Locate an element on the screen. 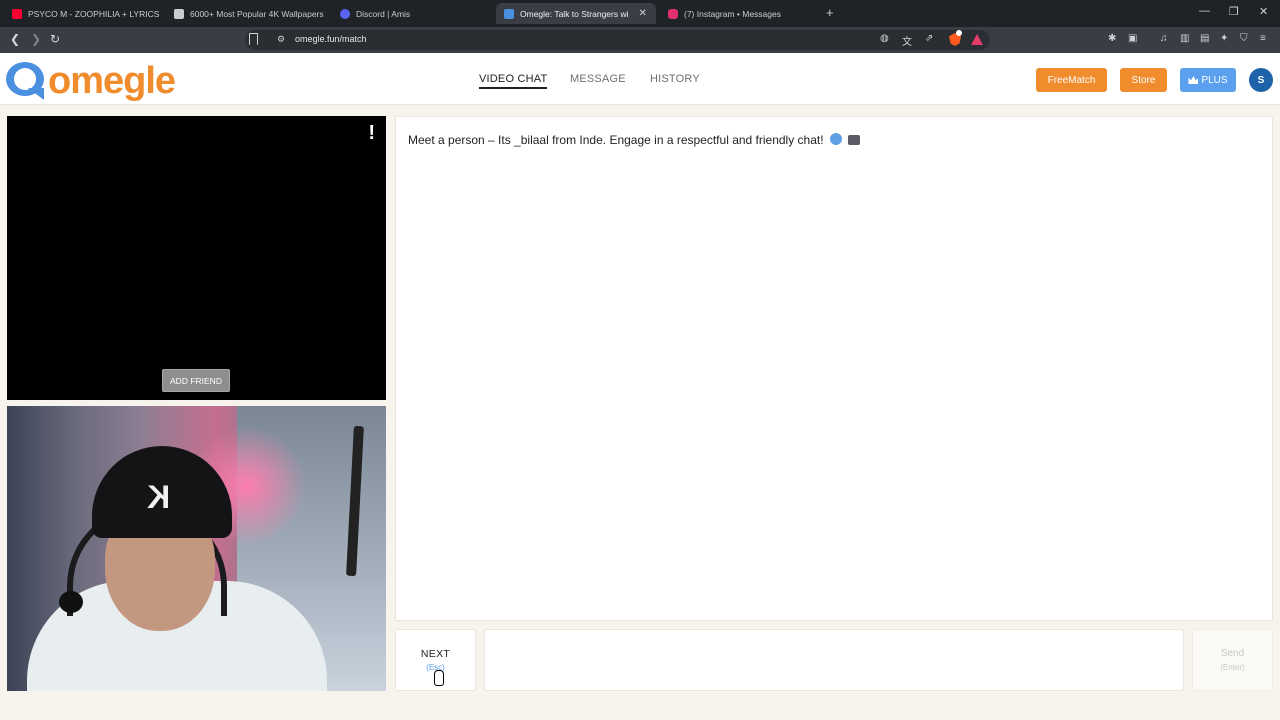 This screenshot has height=720, width=1280. new-tab-icon: + is located at coordinates (830, 12).